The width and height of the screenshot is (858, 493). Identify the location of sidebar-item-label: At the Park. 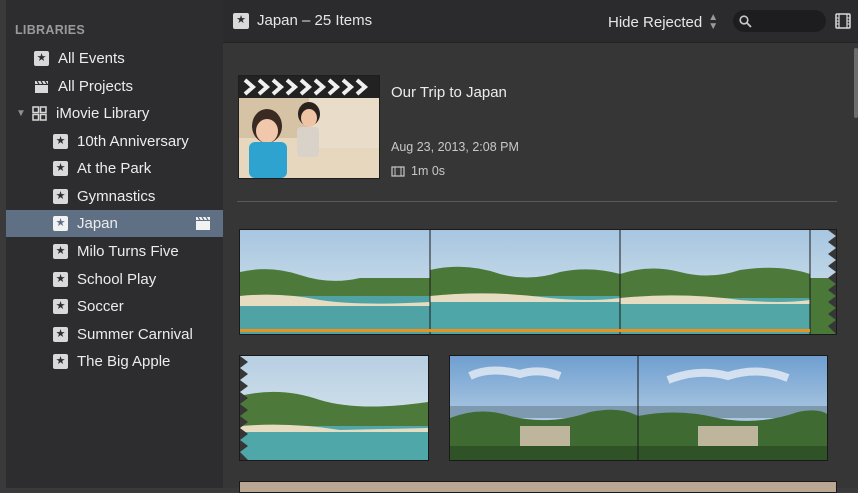
(114, 168).